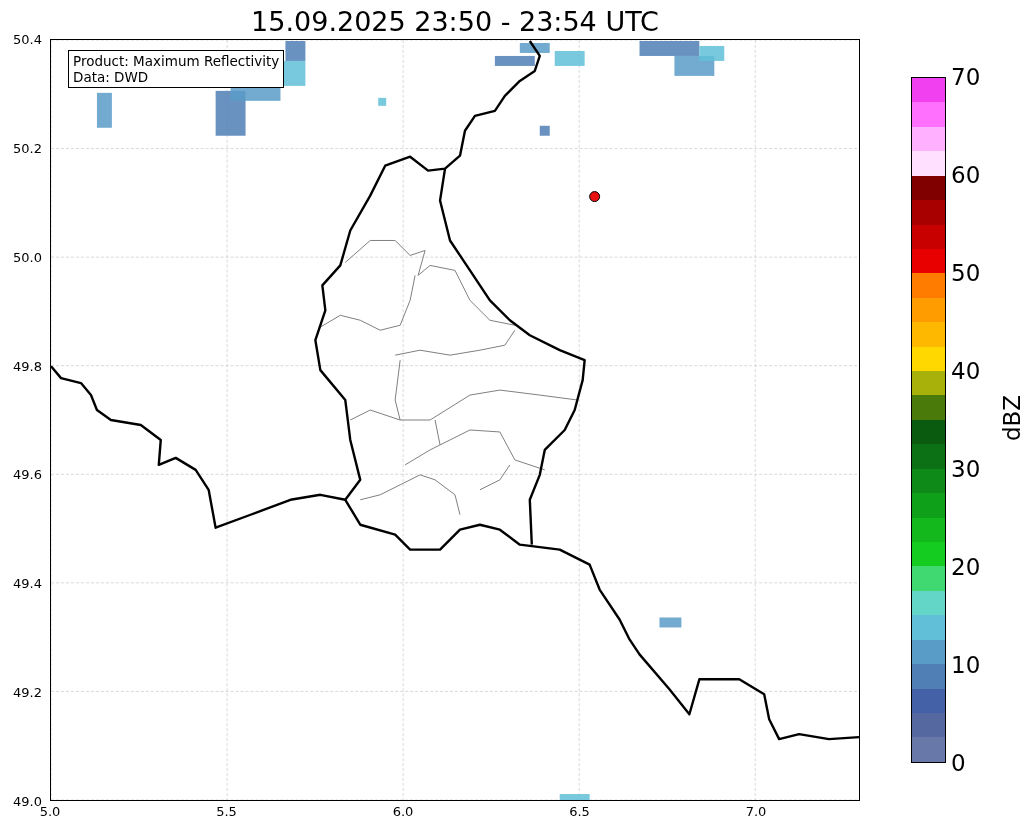 Image resolution: width=1023 pixels, height=834 pixels. Describe the element at coordinates (176, 61) in the screenshot. I see `legend-text: Product: Maximum Reflectivity` at that location.